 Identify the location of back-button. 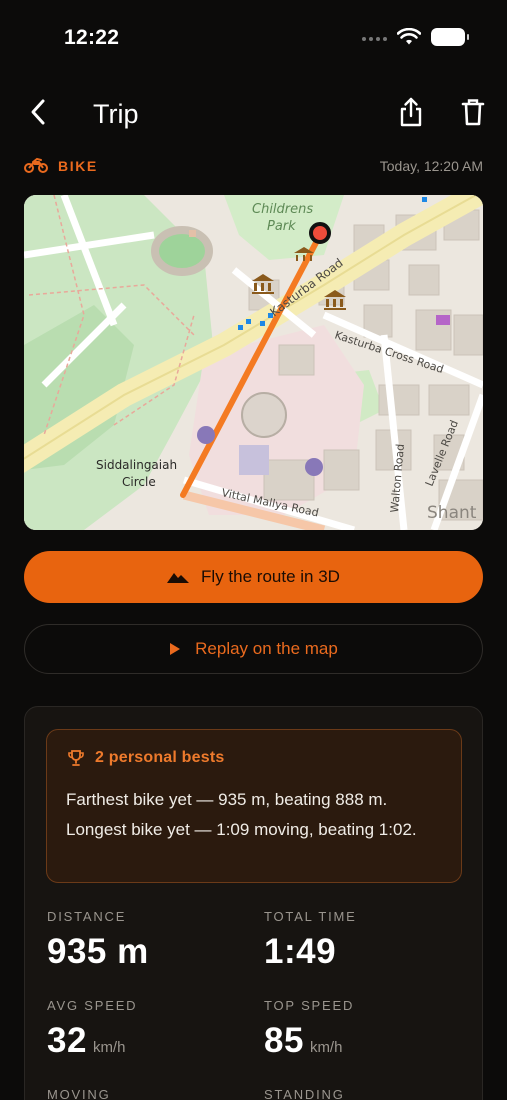
(38, 112).